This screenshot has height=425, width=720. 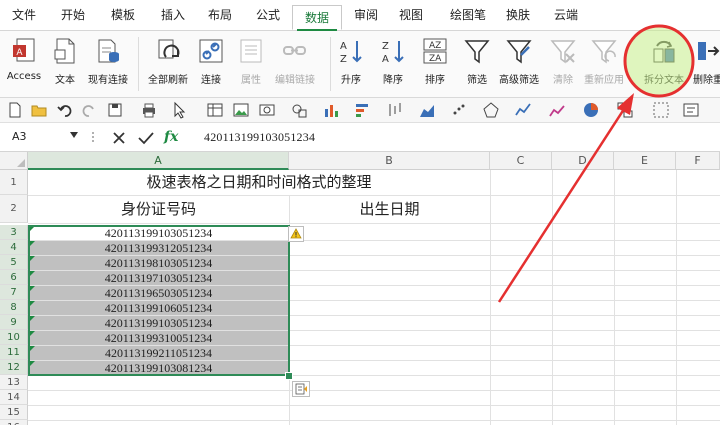 What do you see at coordinates (158, 209) in the screenshot?
I see `id-number-header-cell: 身份证号码` at bounding box center [158, 209].